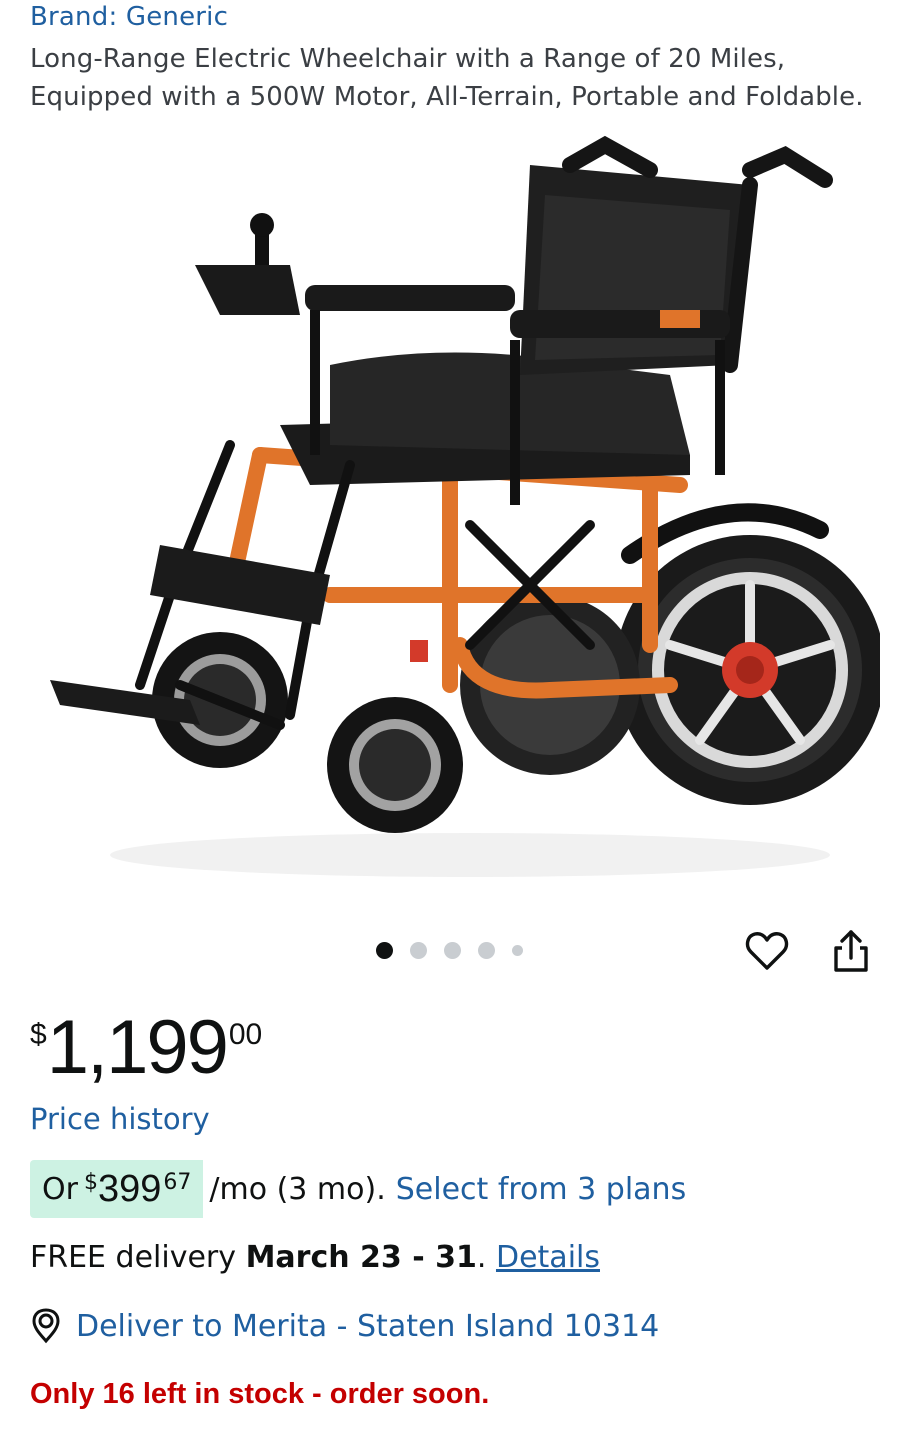  Describe the element at coordinates (297, 1189) in the screenshot. I see `installment-terms: /mo (3 mo).` at that location.